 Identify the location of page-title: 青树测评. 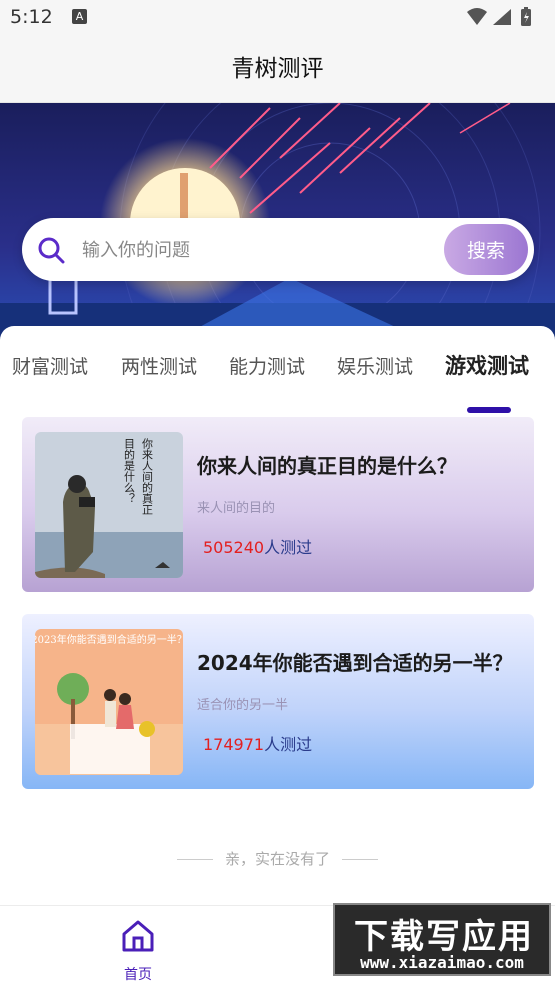
(277, 69).